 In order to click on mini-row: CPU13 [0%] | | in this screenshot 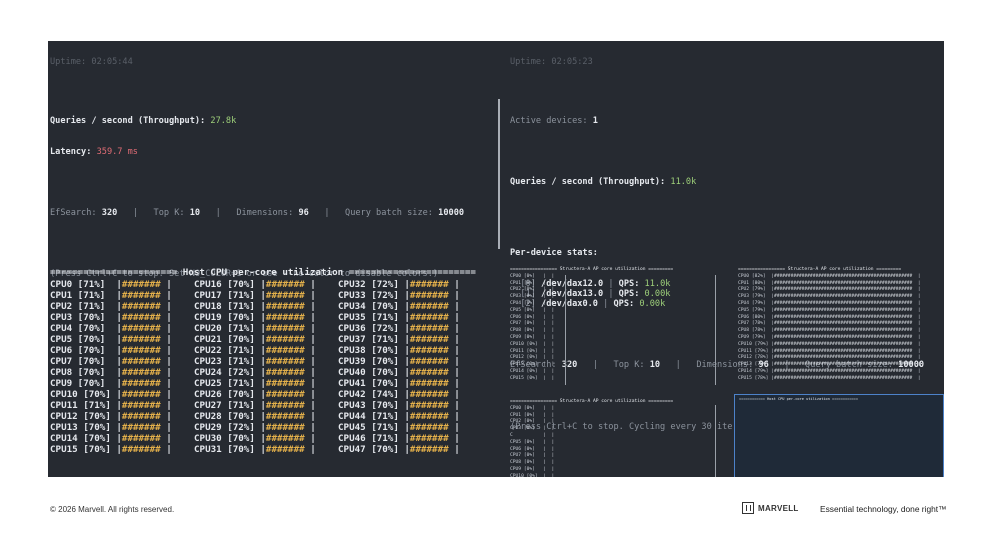, I will do `click(591, 365)`.